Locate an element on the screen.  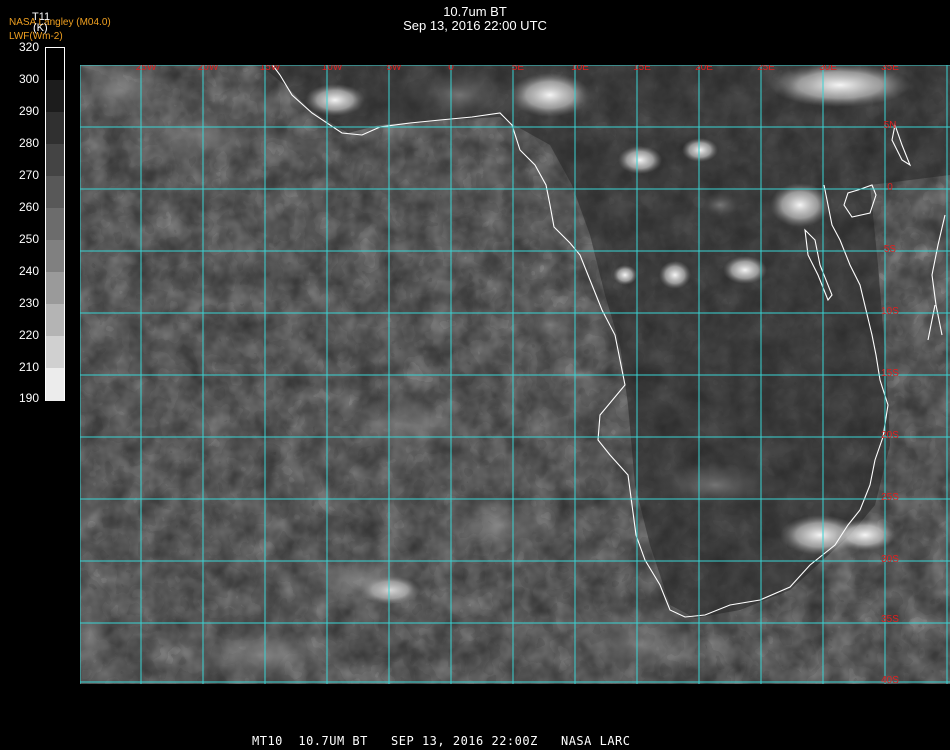
colorbar-tick-label: 250 is located at coordinates (28, 239).